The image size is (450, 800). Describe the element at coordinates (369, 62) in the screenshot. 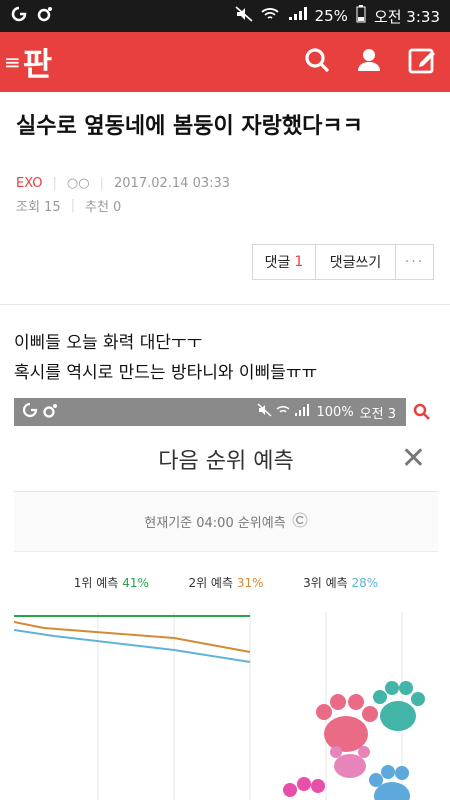

I see `user-icon` at that location.